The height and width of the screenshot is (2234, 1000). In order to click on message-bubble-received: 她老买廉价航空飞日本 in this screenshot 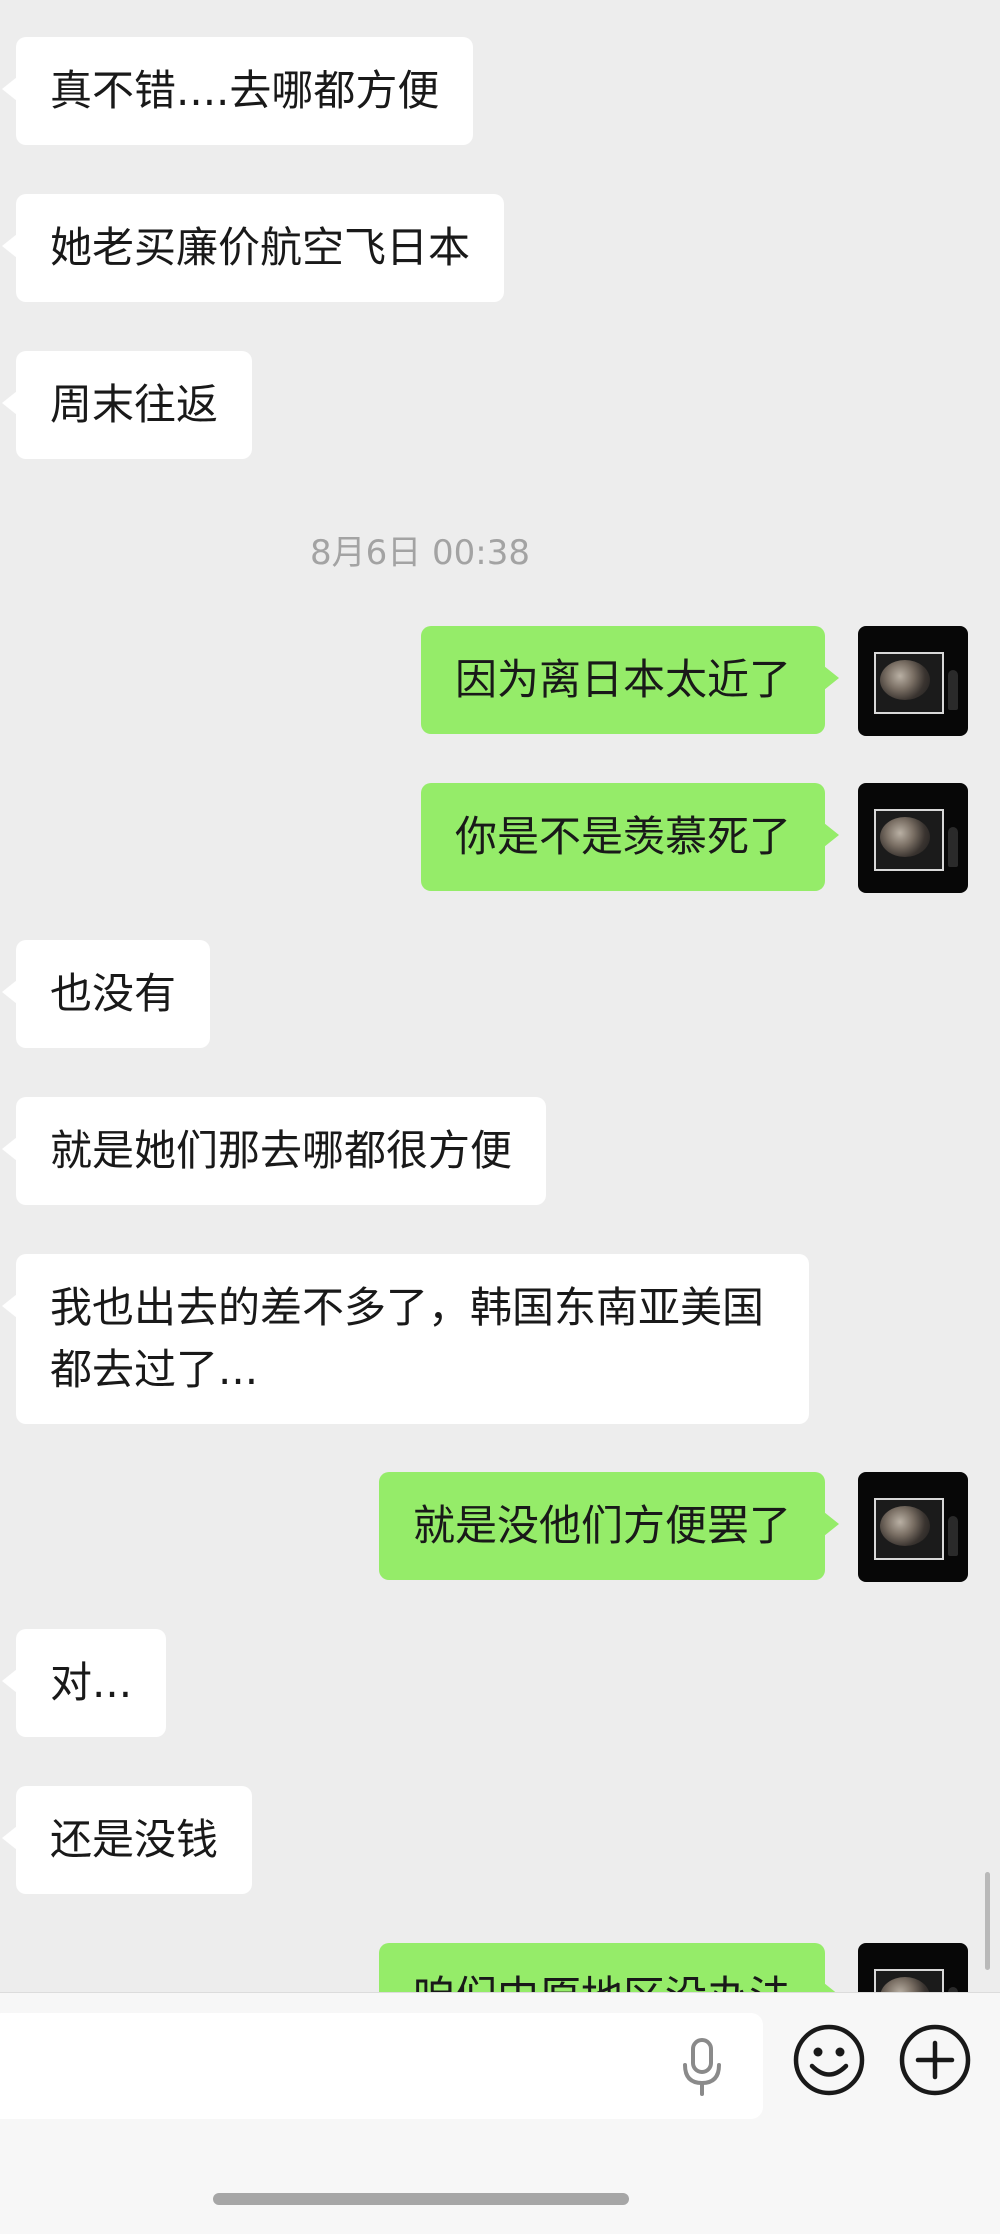, I will do `click(253, 248)`.